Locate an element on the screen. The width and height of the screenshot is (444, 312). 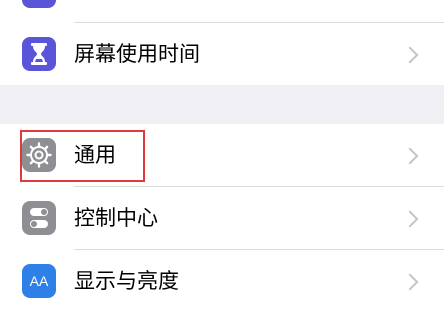
settings-row-label: 控制中心 is located at coordinates (116, 218).